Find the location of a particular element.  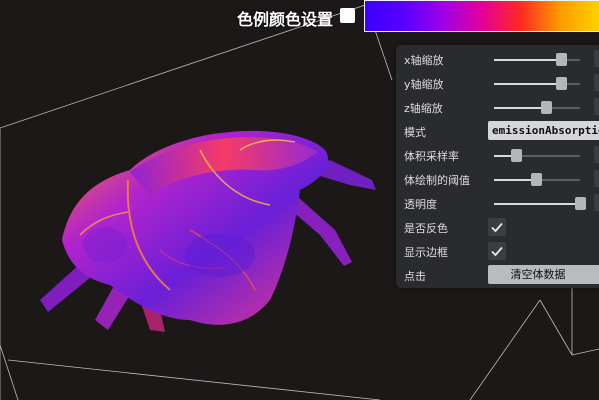

invert-checkbox is located at coordinates (497, 227).